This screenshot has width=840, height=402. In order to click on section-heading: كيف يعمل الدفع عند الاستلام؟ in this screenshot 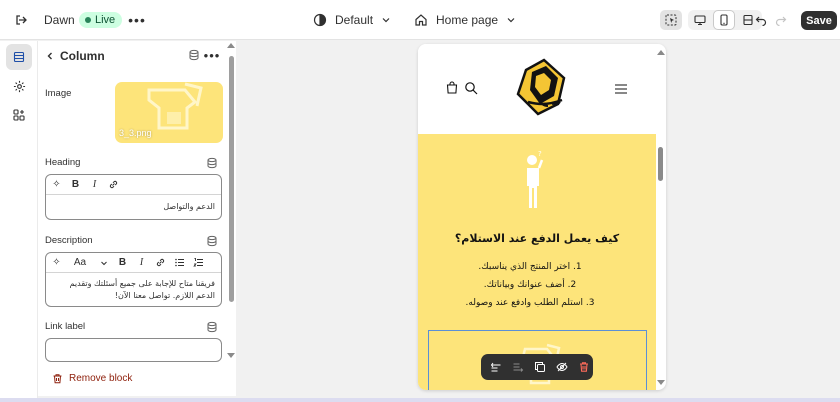, I will do `click(537, 238)`.